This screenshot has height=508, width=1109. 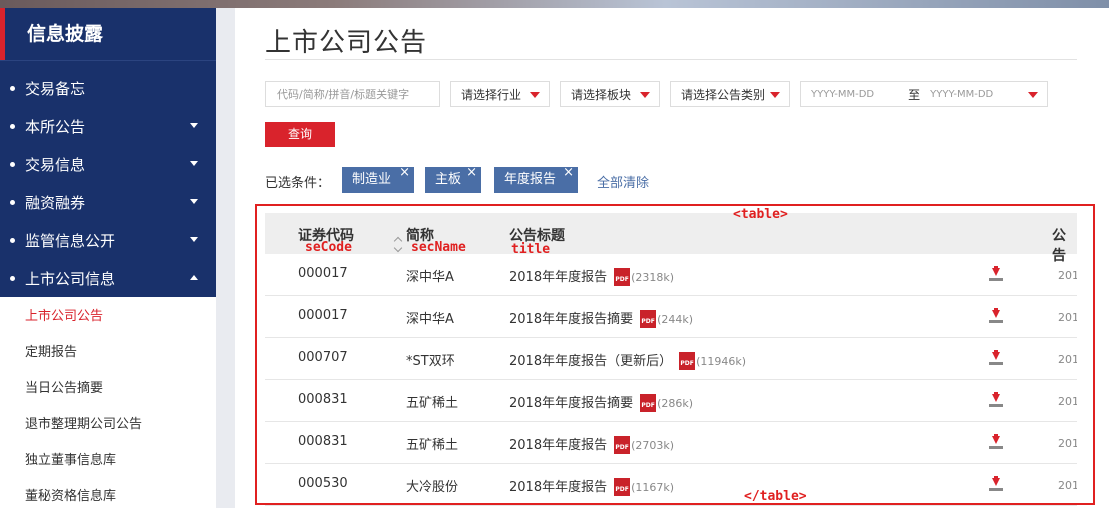 I want to click on title-divider, so click(x=671, y=59).